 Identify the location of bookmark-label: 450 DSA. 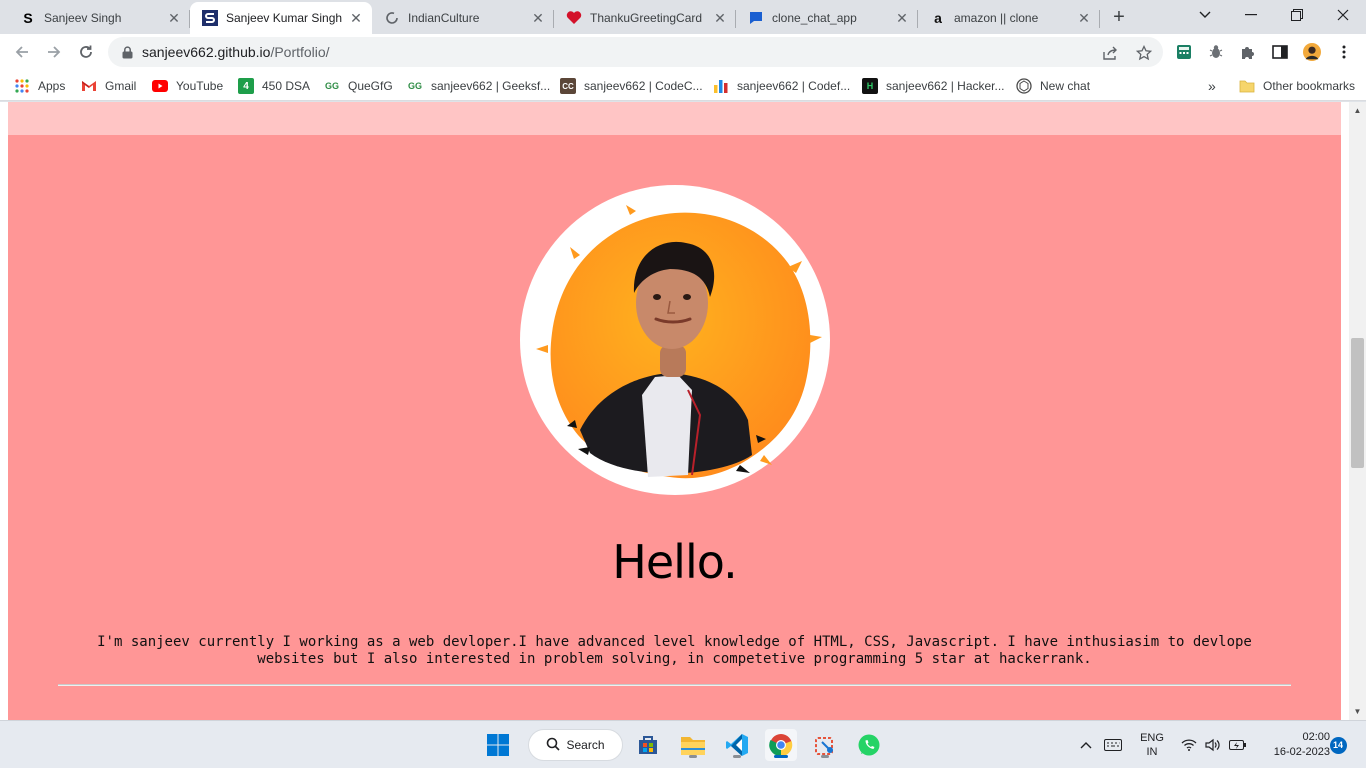
(286, 86).